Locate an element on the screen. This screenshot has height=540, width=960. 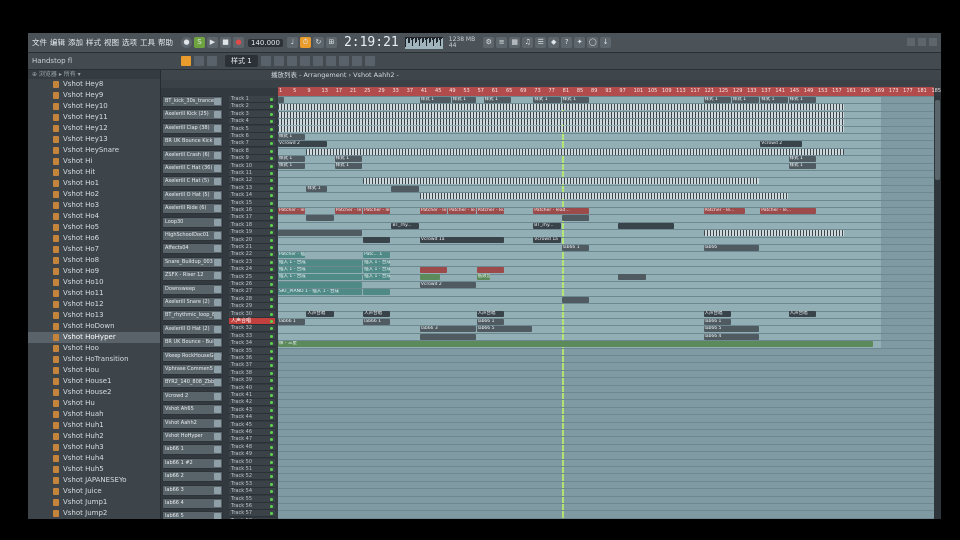
track-header: Track 54 is located at coordinates (252, 492).